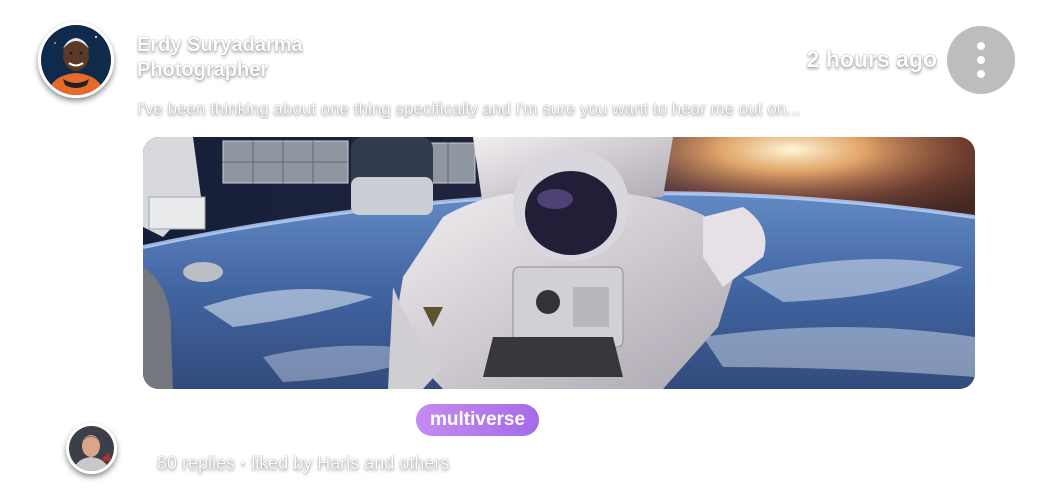 The image size is (1063, 503). What do you see at coordinates (196, 463) in the screenshot?
I see `replies-count: 80 replies` at bounding box center [196, 463].